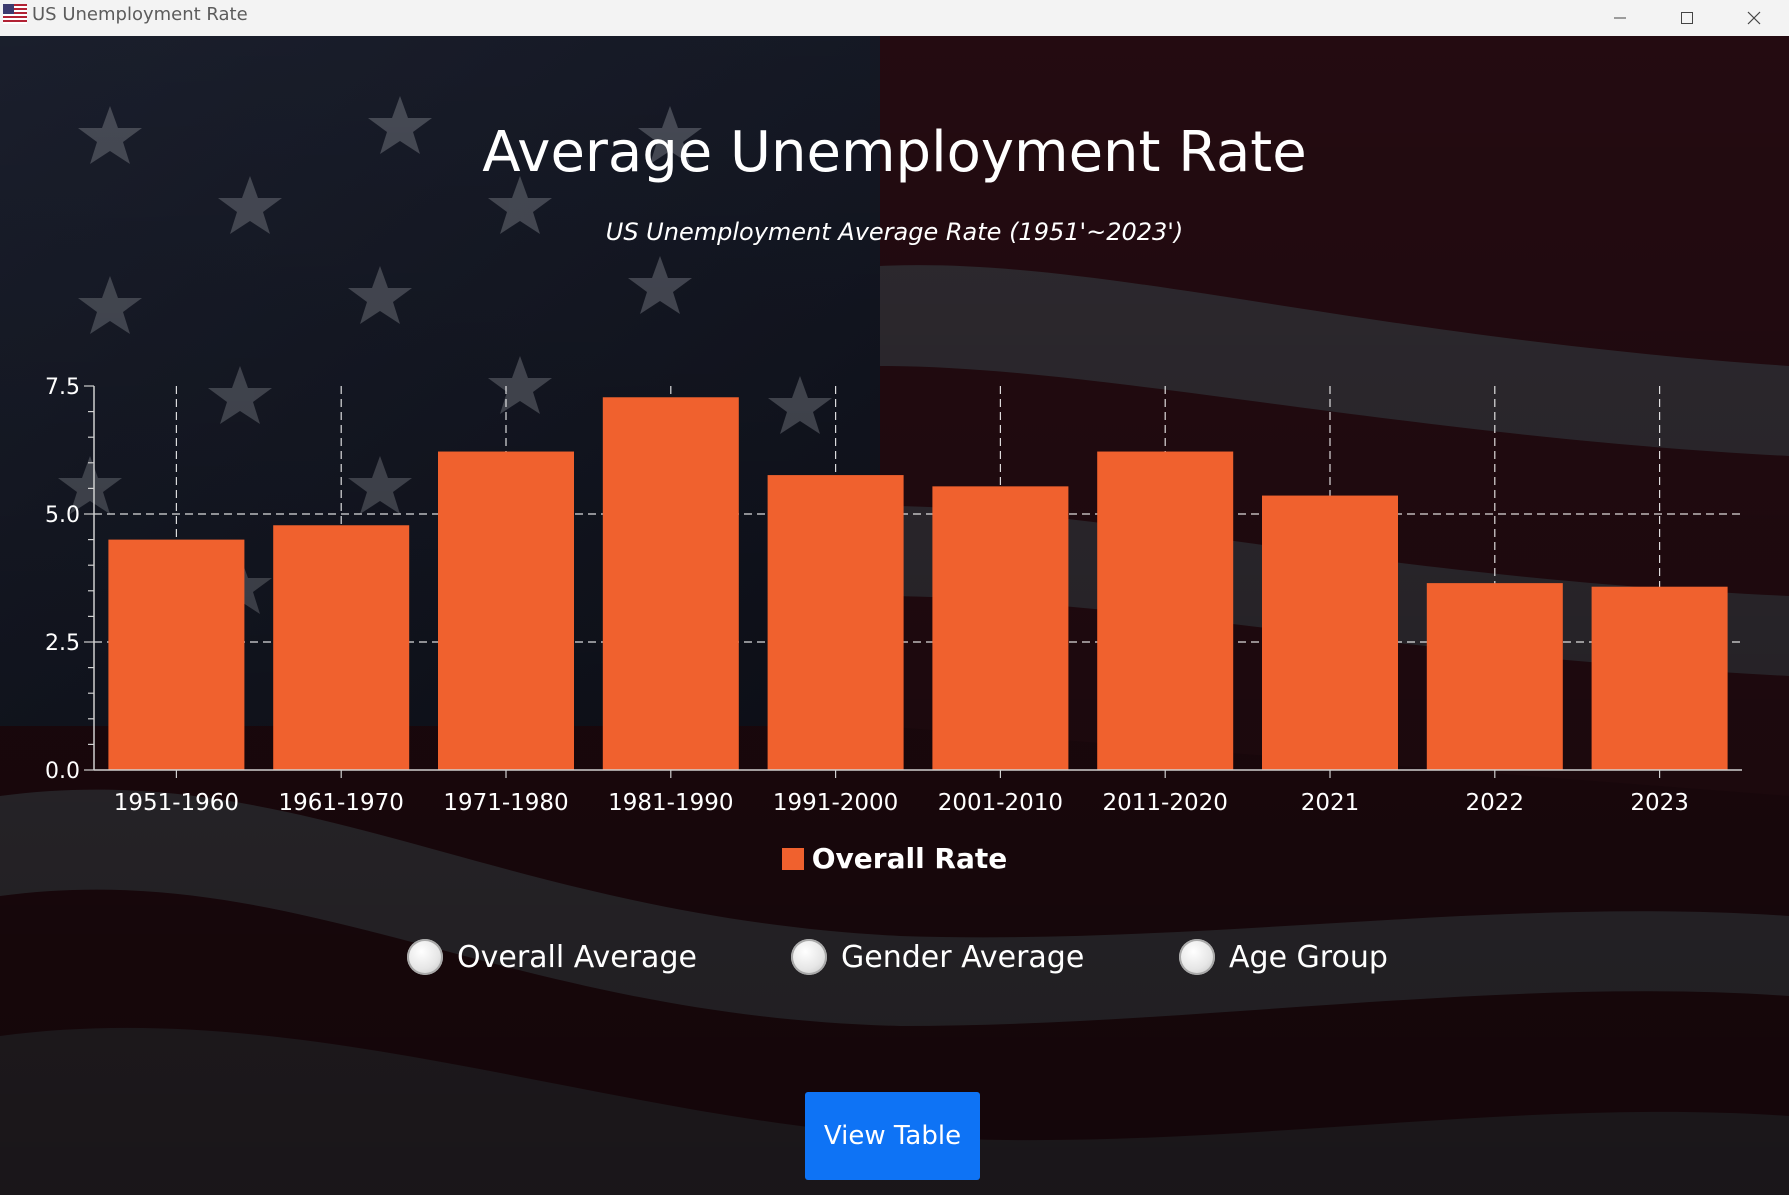  What do you see at coordinates (1165, 610) in the screenshot?
I see `bar-2011-2020` at bounding box center [1165, 610].